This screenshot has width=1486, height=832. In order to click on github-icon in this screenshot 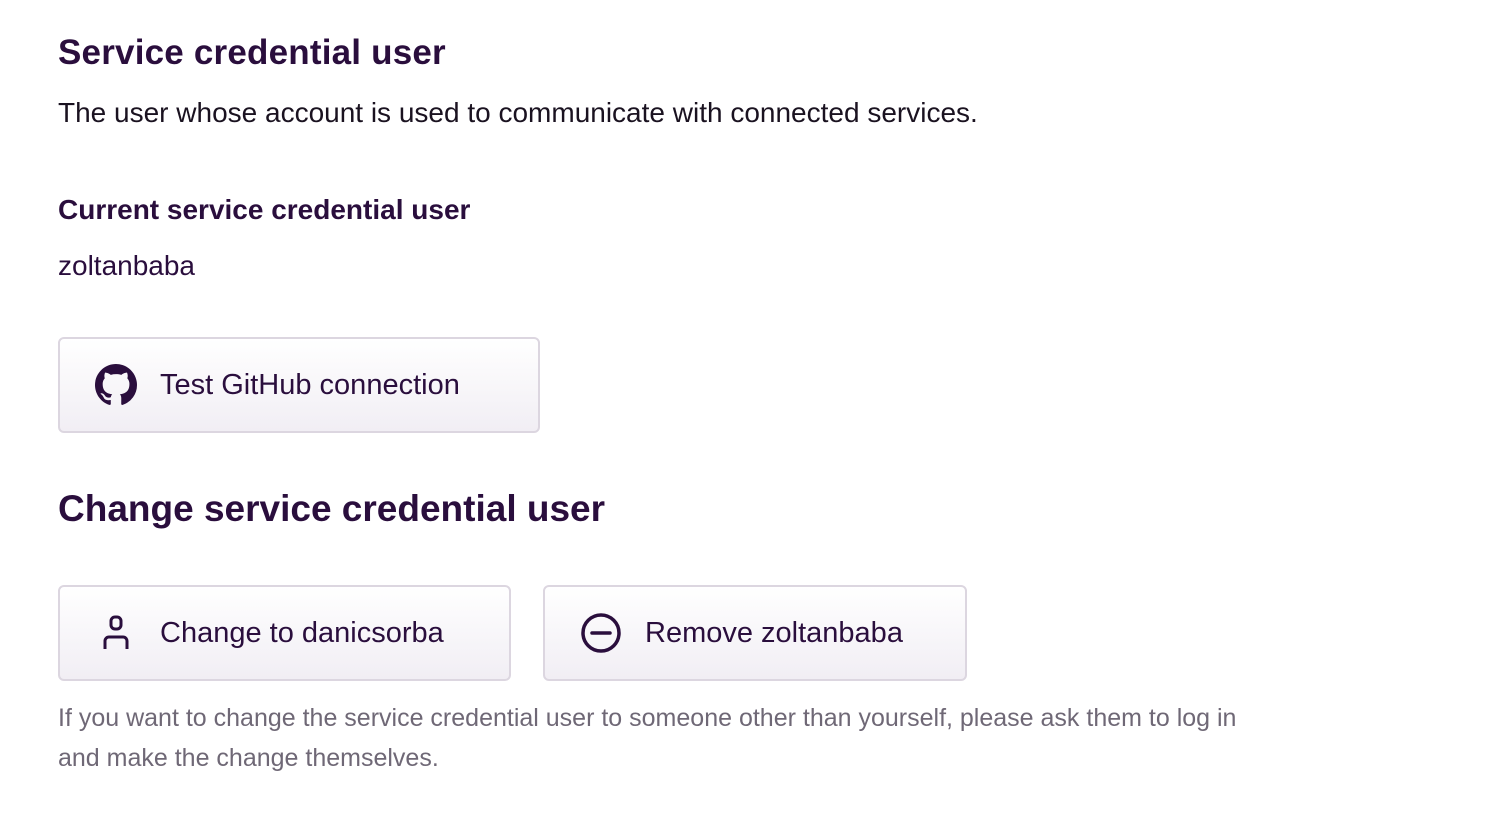, I will do `click(116, 385)`.